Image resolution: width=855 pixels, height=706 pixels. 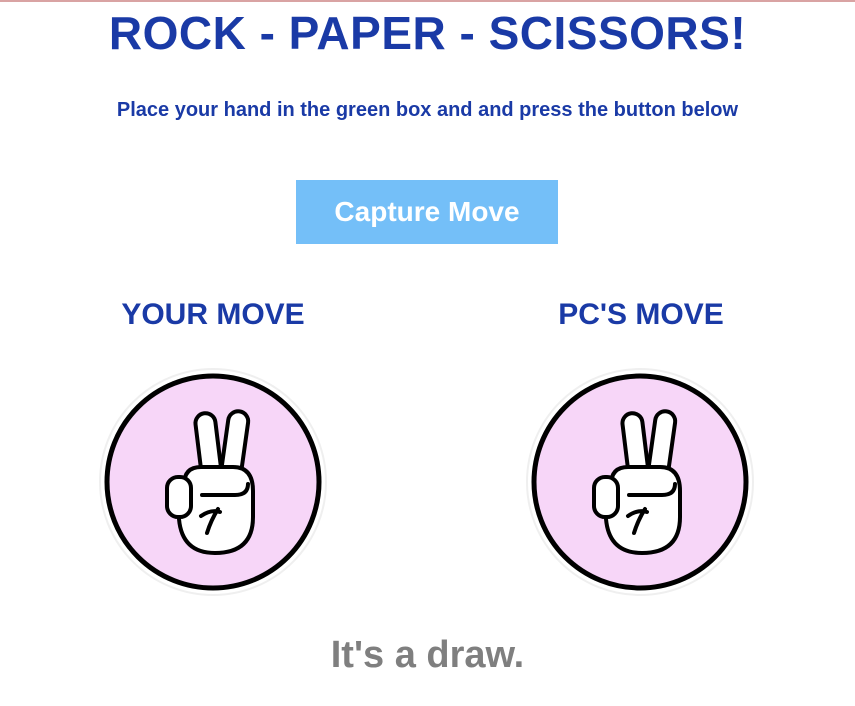 What do you see at coordinates (213, 314) in the screenshot?
I see `your-move-heading: YOUR MOVE` at bounding box center [213, 314].